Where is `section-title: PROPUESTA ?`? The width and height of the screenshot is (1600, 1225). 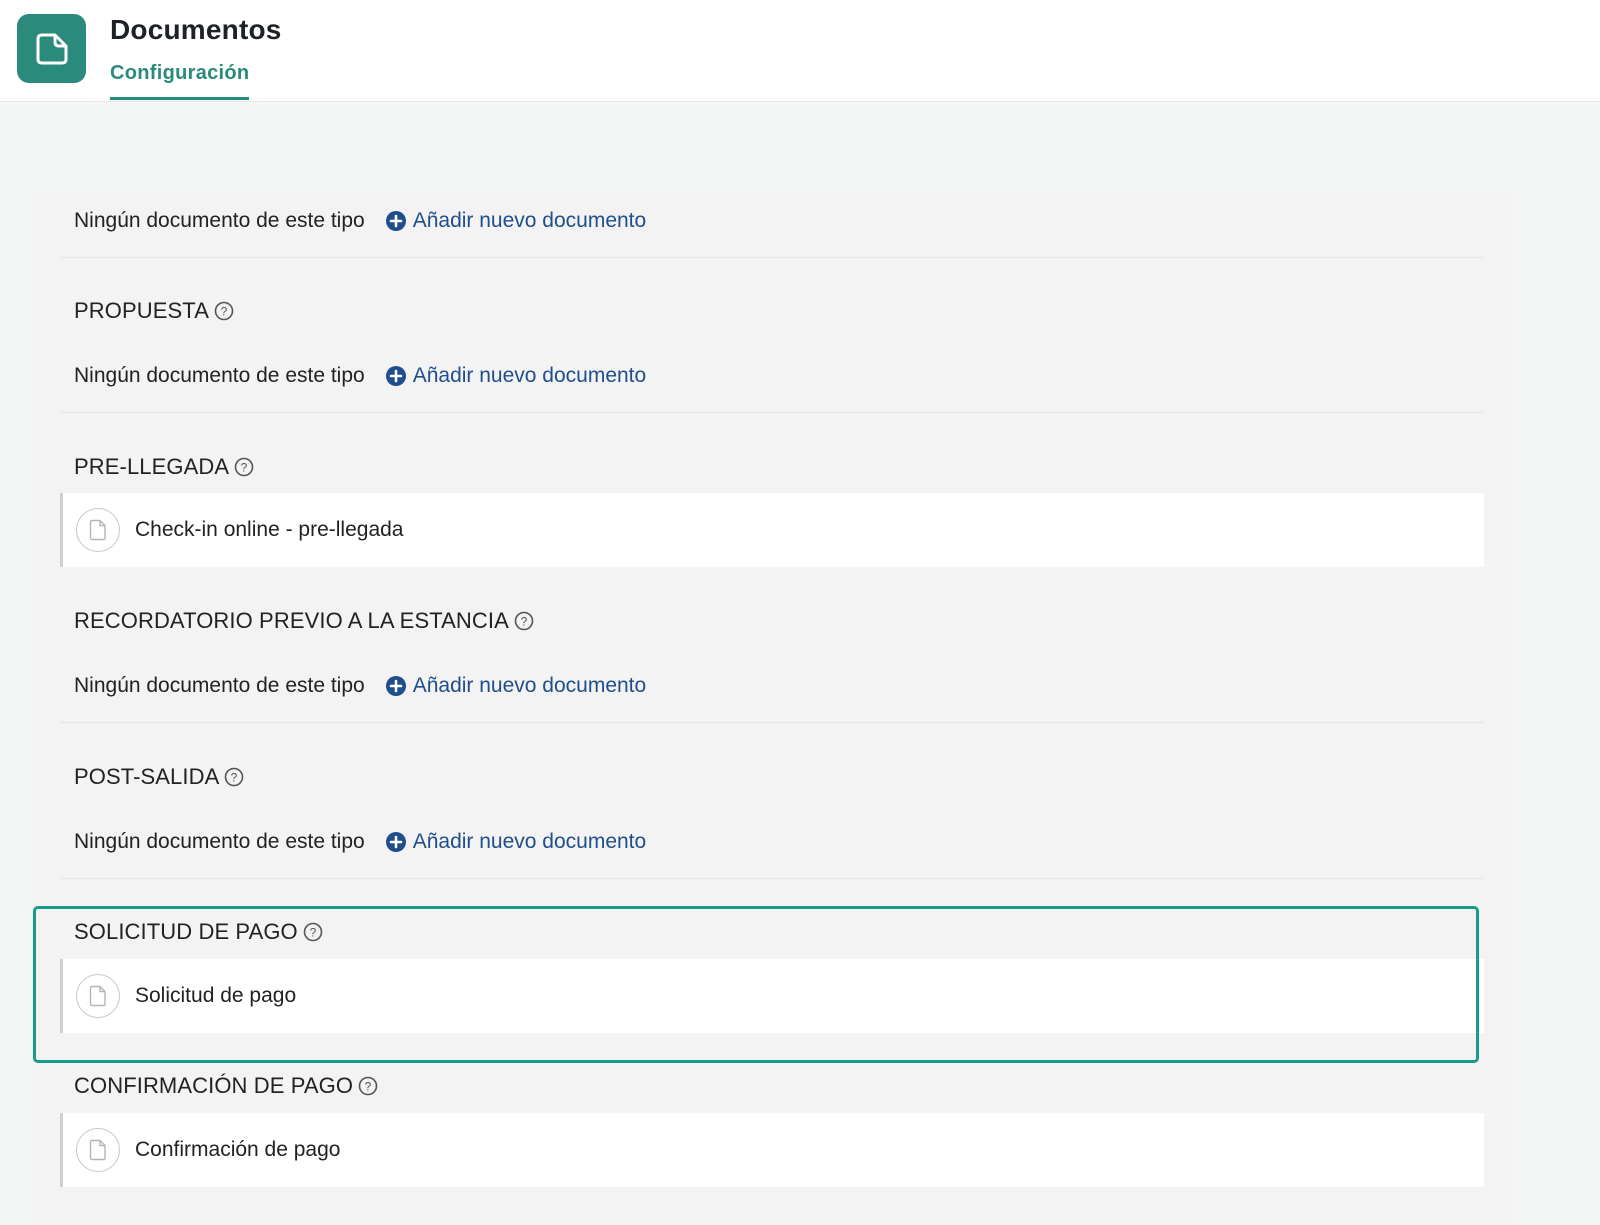 section-title: PROPUESTA ? is located at coordinates (154, 311).